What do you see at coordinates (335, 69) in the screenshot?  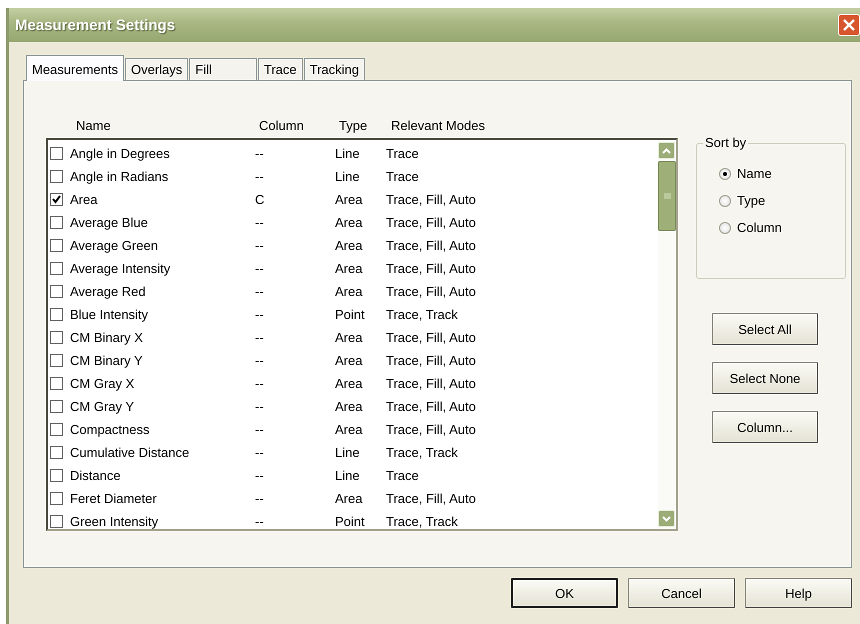 I see `tab: Tracking` at bounding box center [335, 69].